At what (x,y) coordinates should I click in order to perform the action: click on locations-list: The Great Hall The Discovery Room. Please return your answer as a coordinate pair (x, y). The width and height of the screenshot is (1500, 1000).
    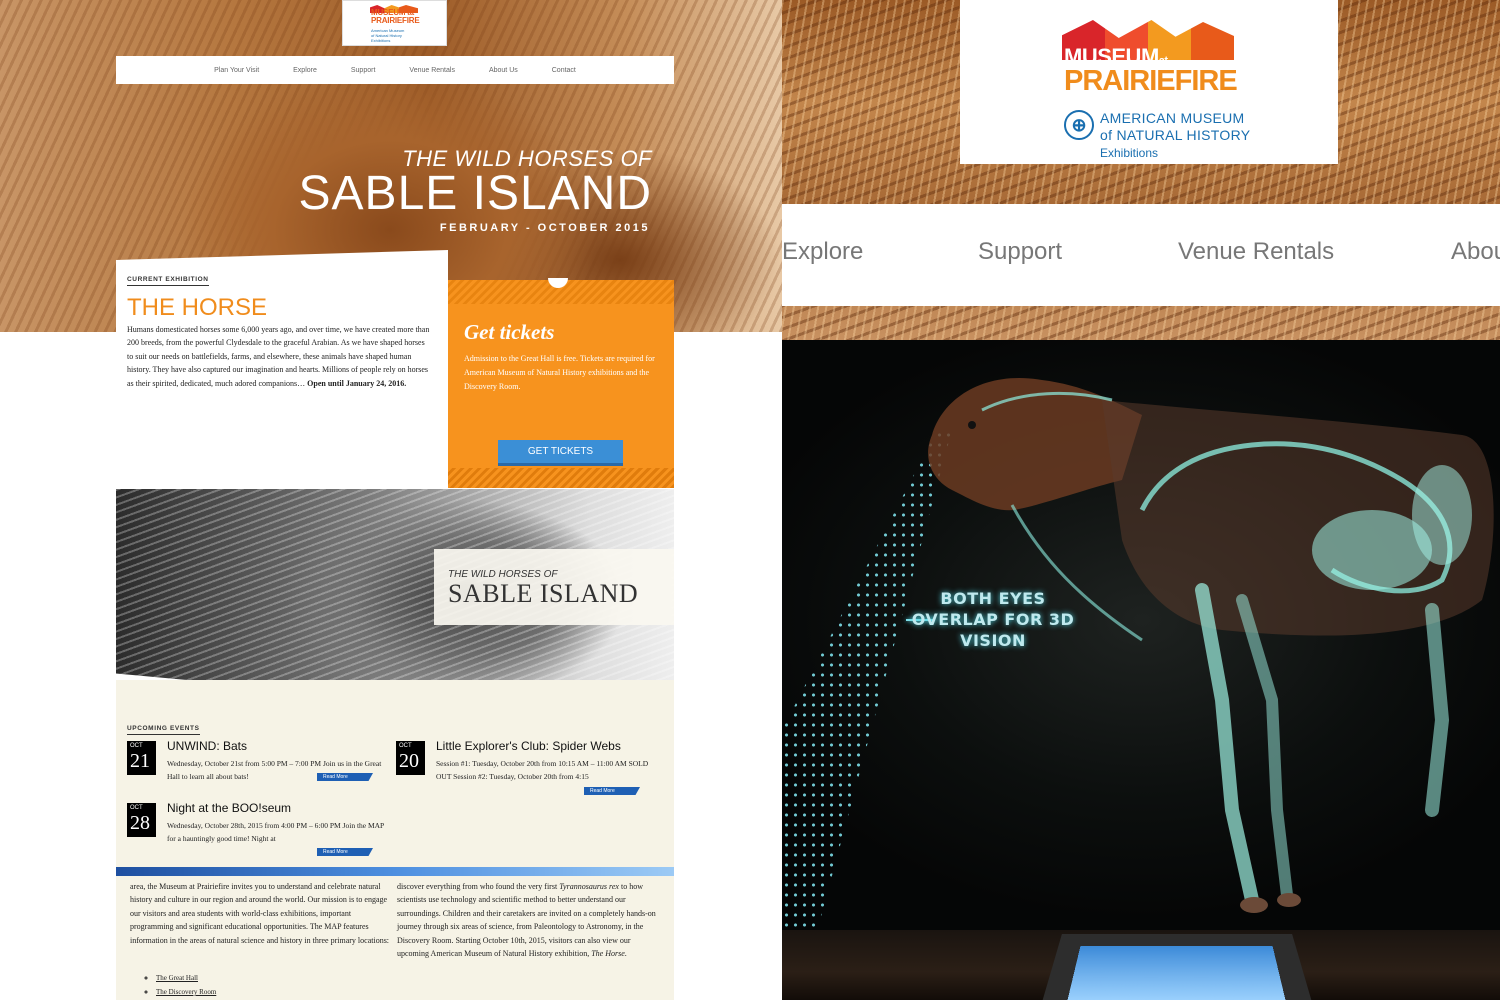
    Looking at the image, I should click on (186, 985).